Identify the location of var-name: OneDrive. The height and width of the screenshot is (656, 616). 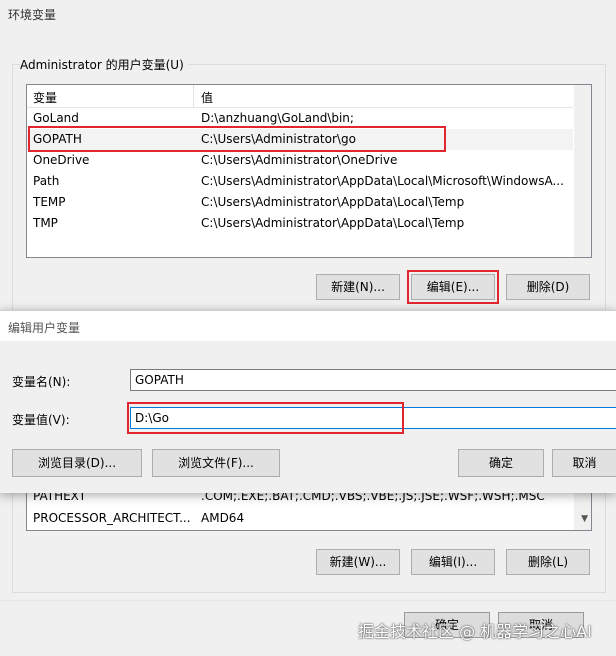
(61, 160).